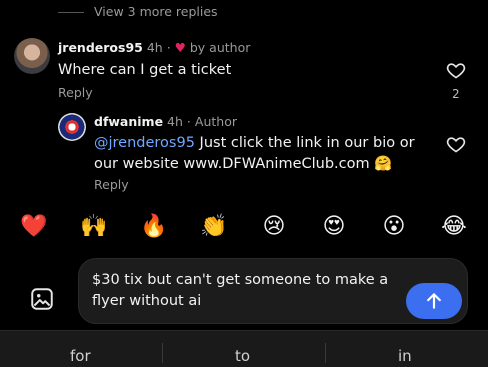 The height and width of the screenshot is (367, 488). What do you see at coordinates (100, 47) in the screenshot?
I see `comment1-username: jrenderos95` at bounding box center [100, 47].